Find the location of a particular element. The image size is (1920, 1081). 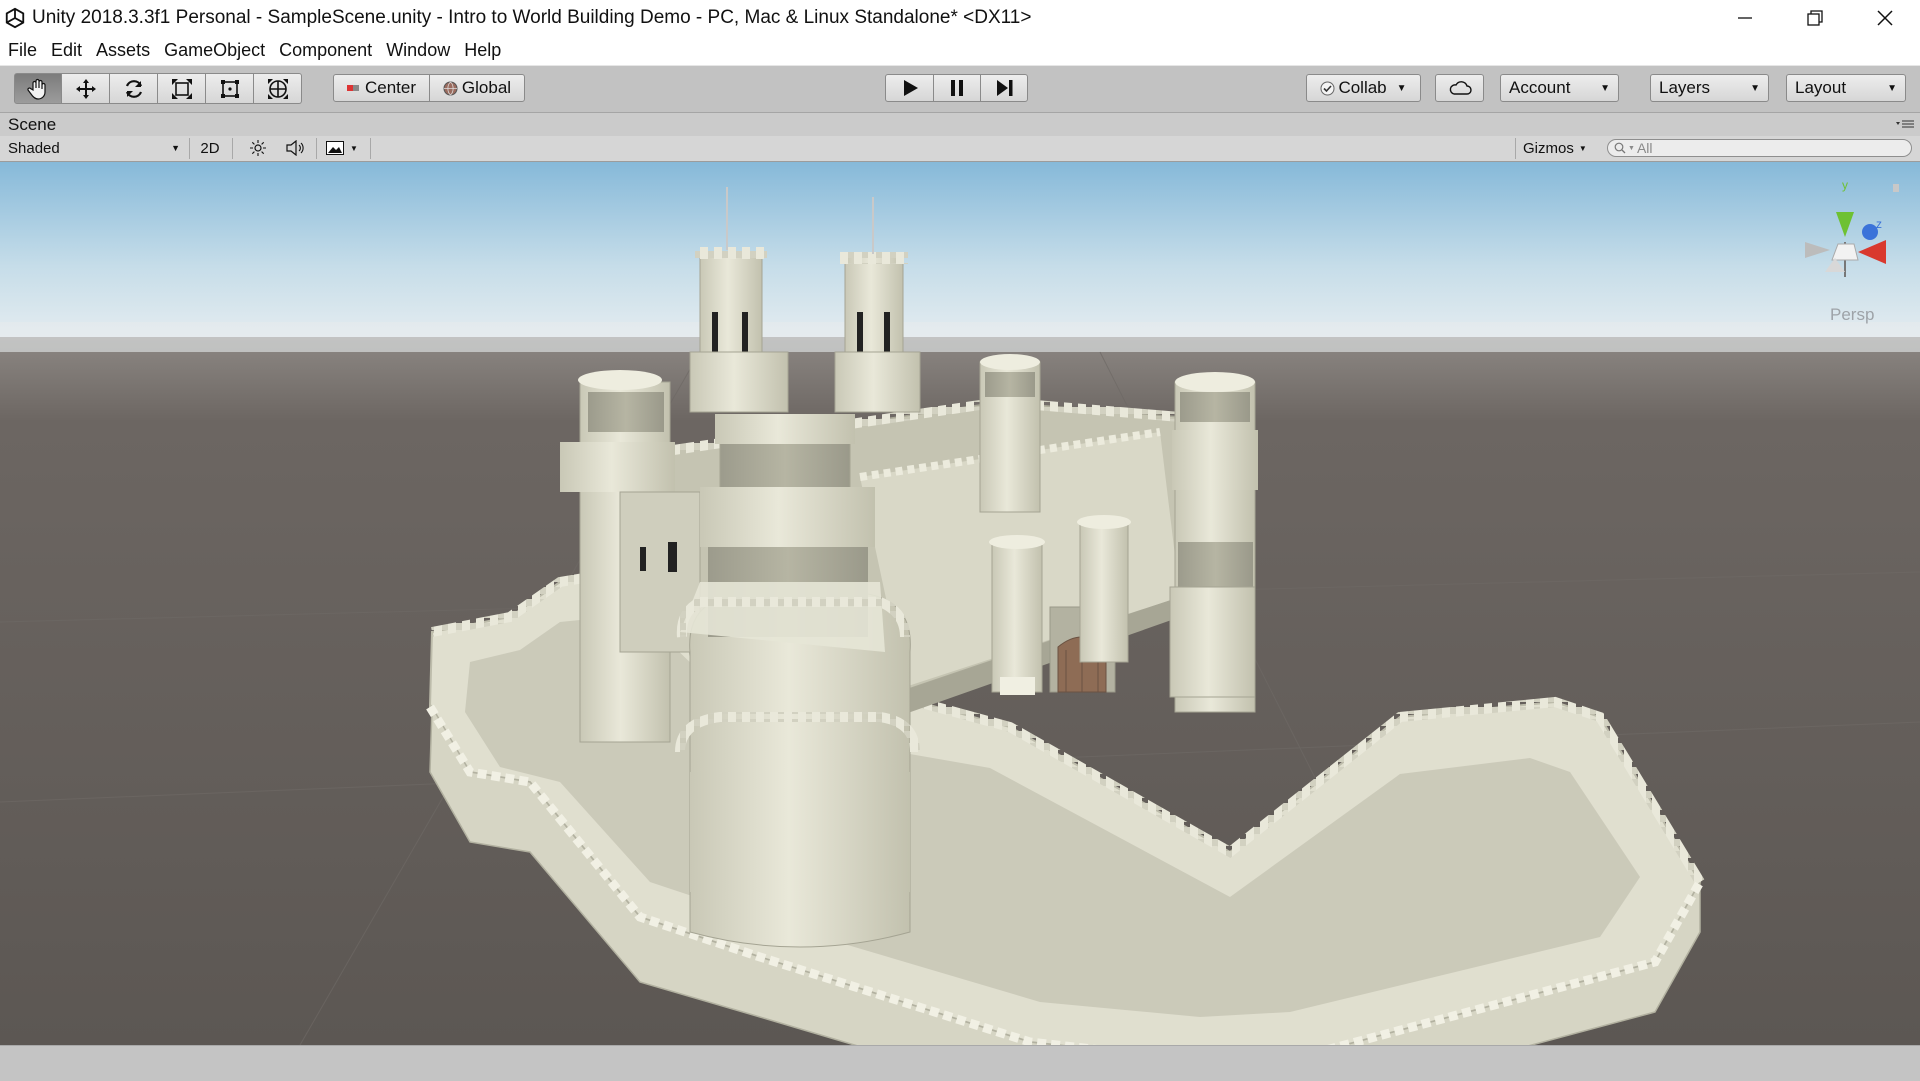

draw-mode-dropdown: Shaded ▼ is located at coordinates (94, 148).